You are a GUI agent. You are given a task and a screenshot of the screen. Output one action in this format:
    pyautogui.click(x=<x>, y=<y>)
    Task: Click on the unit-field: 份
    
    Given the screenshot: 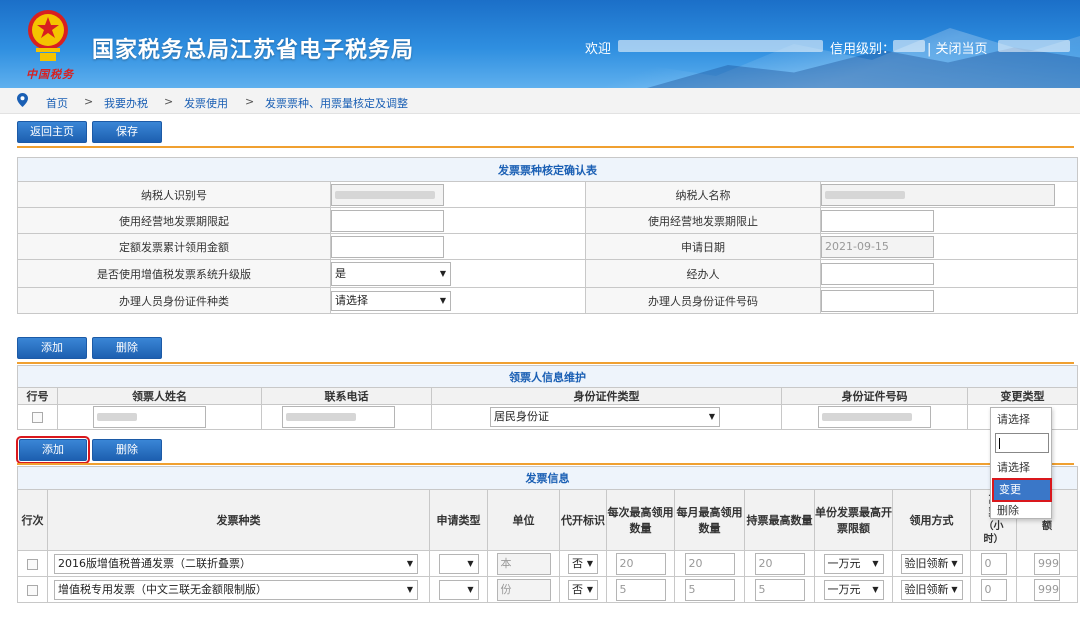 What is the action you would take?
    pyautogui.click(x=523, y=589)
    